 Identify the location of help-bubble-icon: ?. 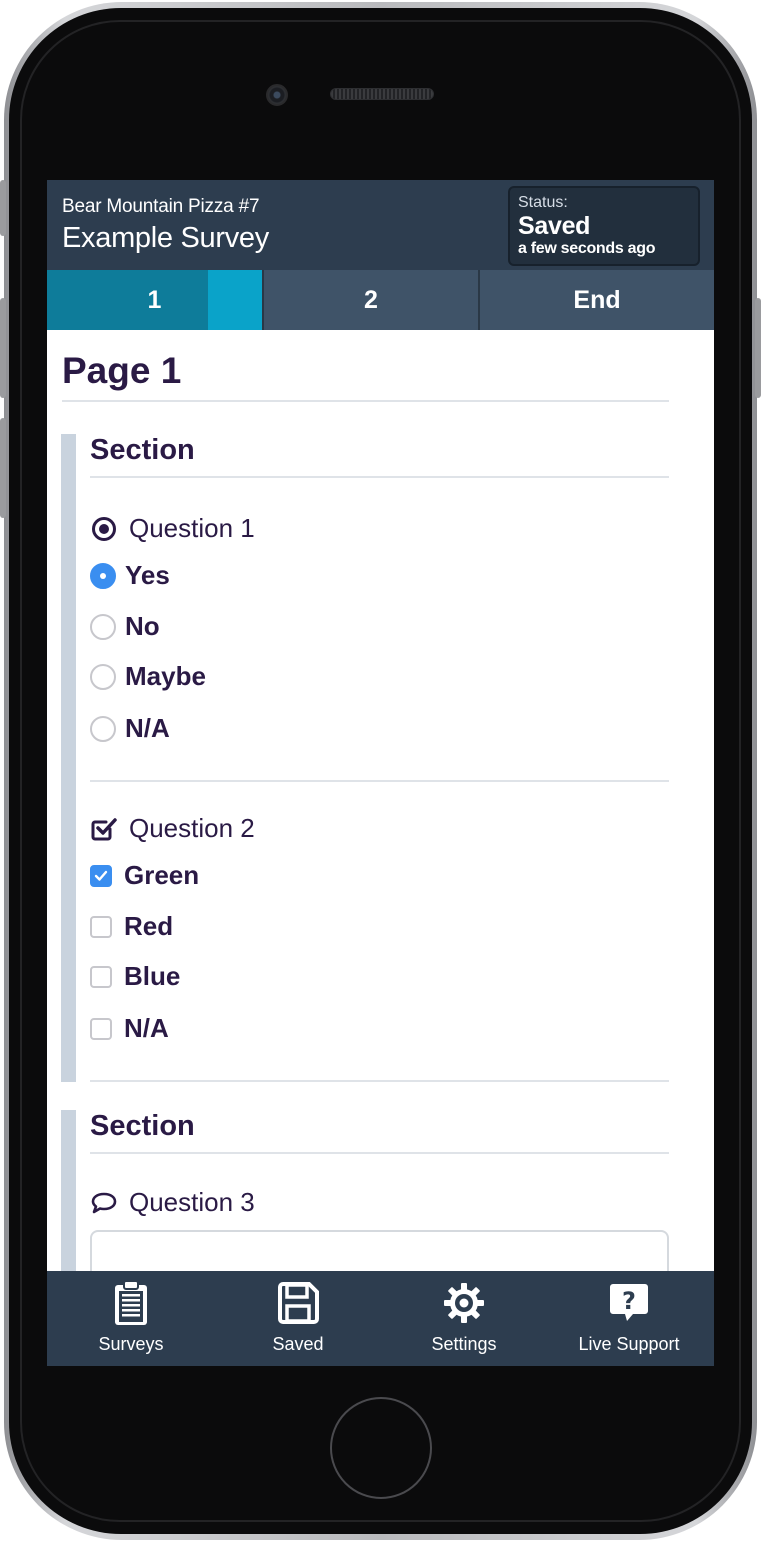
(629, 1303).